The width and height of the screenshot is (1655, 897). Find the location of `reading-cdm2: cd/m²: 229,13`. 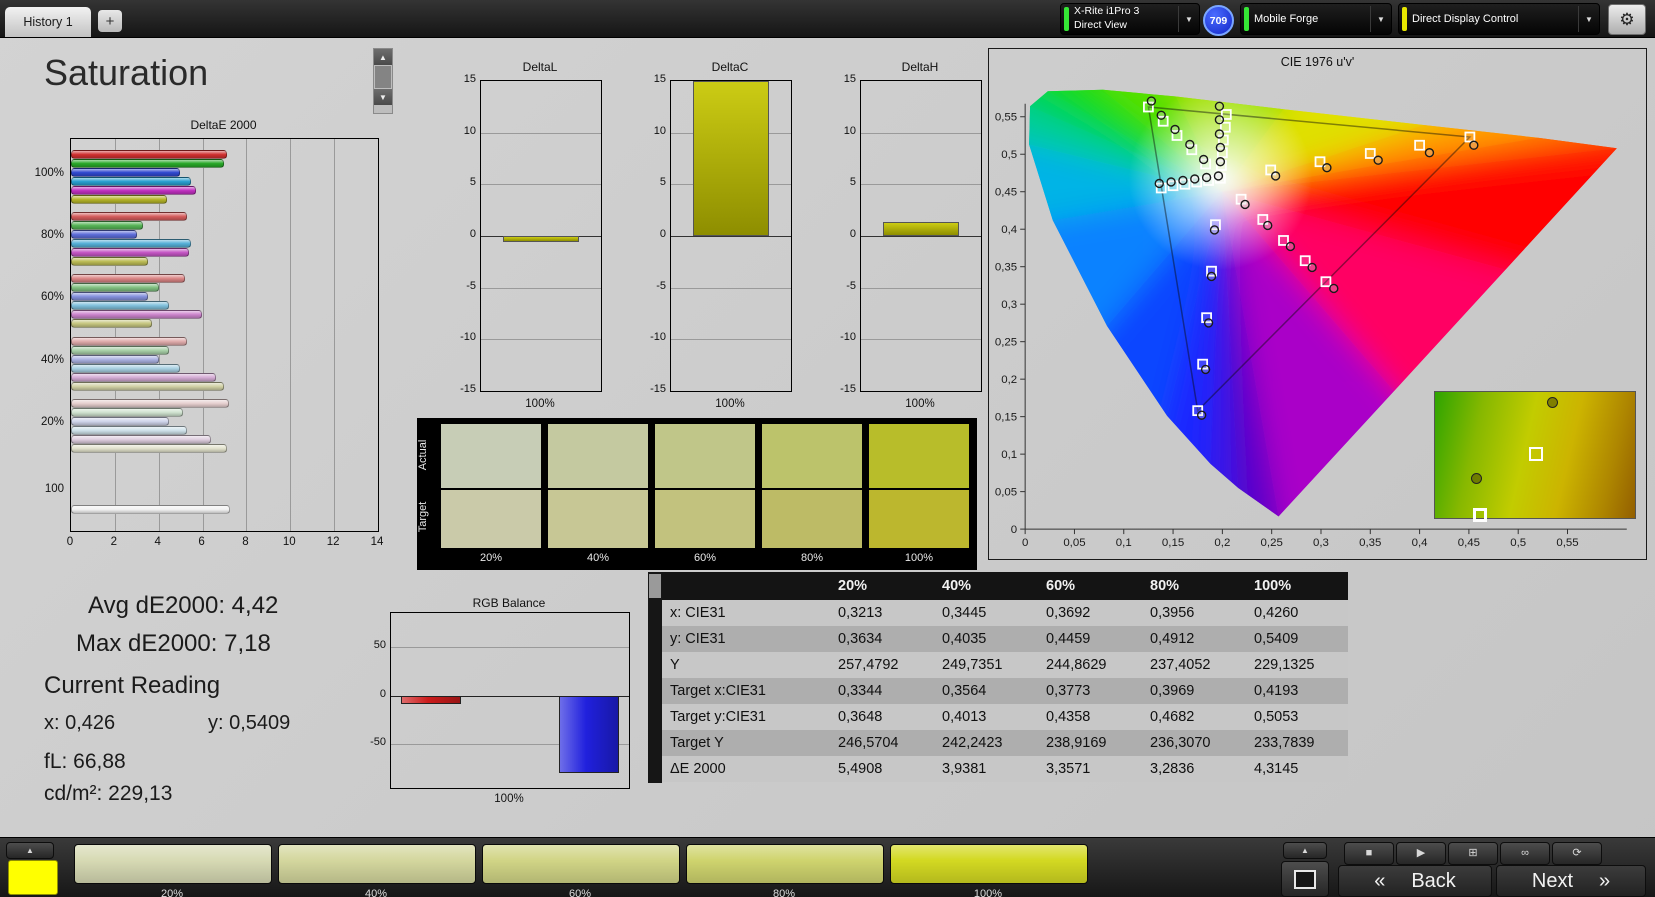

reading-cdm2: cd/m²: 229,13 is located at coordinates (108, 793).